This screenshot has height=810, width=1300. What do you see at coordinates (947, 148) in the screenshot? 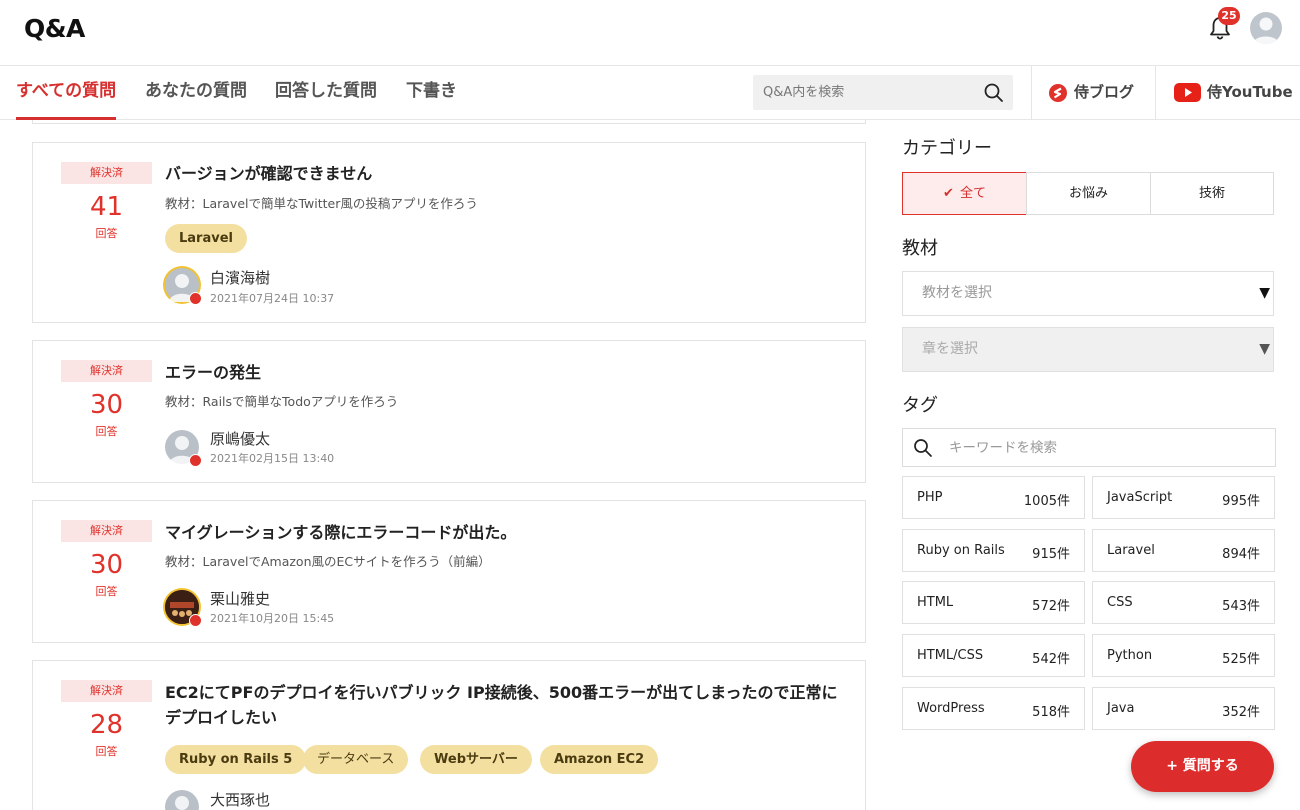
I see `category-heading: カテゴリー` at bounding box center [947, 148].